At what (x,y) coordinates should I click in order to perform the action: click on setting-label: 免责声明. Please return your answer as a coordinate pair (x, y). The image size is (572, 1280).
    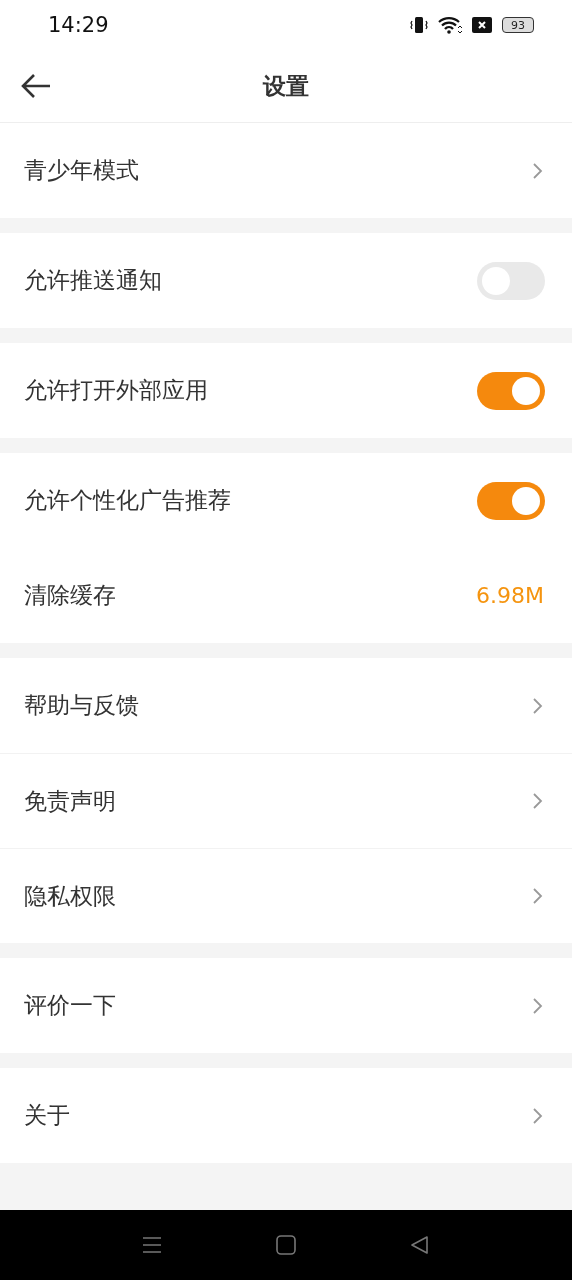
    Looking at the image, I should click on (70, 801).